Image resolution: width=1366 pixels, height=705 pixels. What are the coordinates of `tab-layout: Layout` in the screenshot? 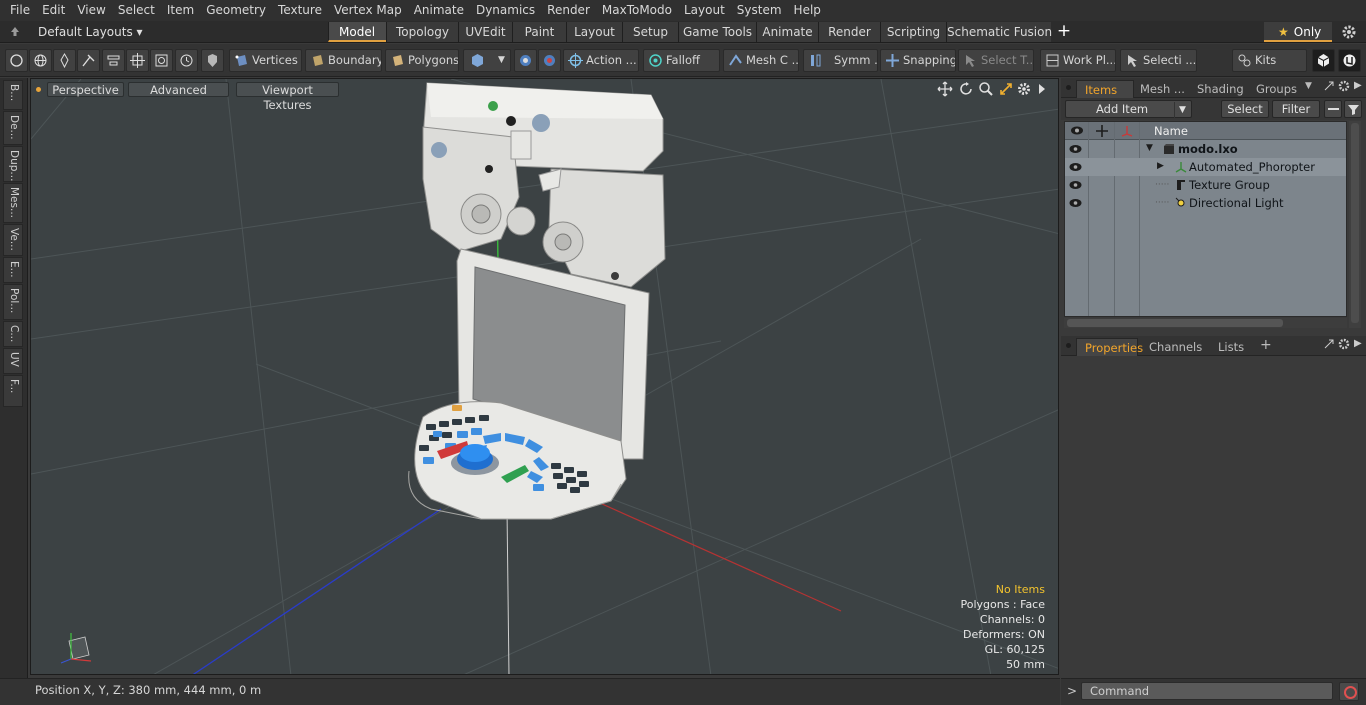 It's located at (594, 32).